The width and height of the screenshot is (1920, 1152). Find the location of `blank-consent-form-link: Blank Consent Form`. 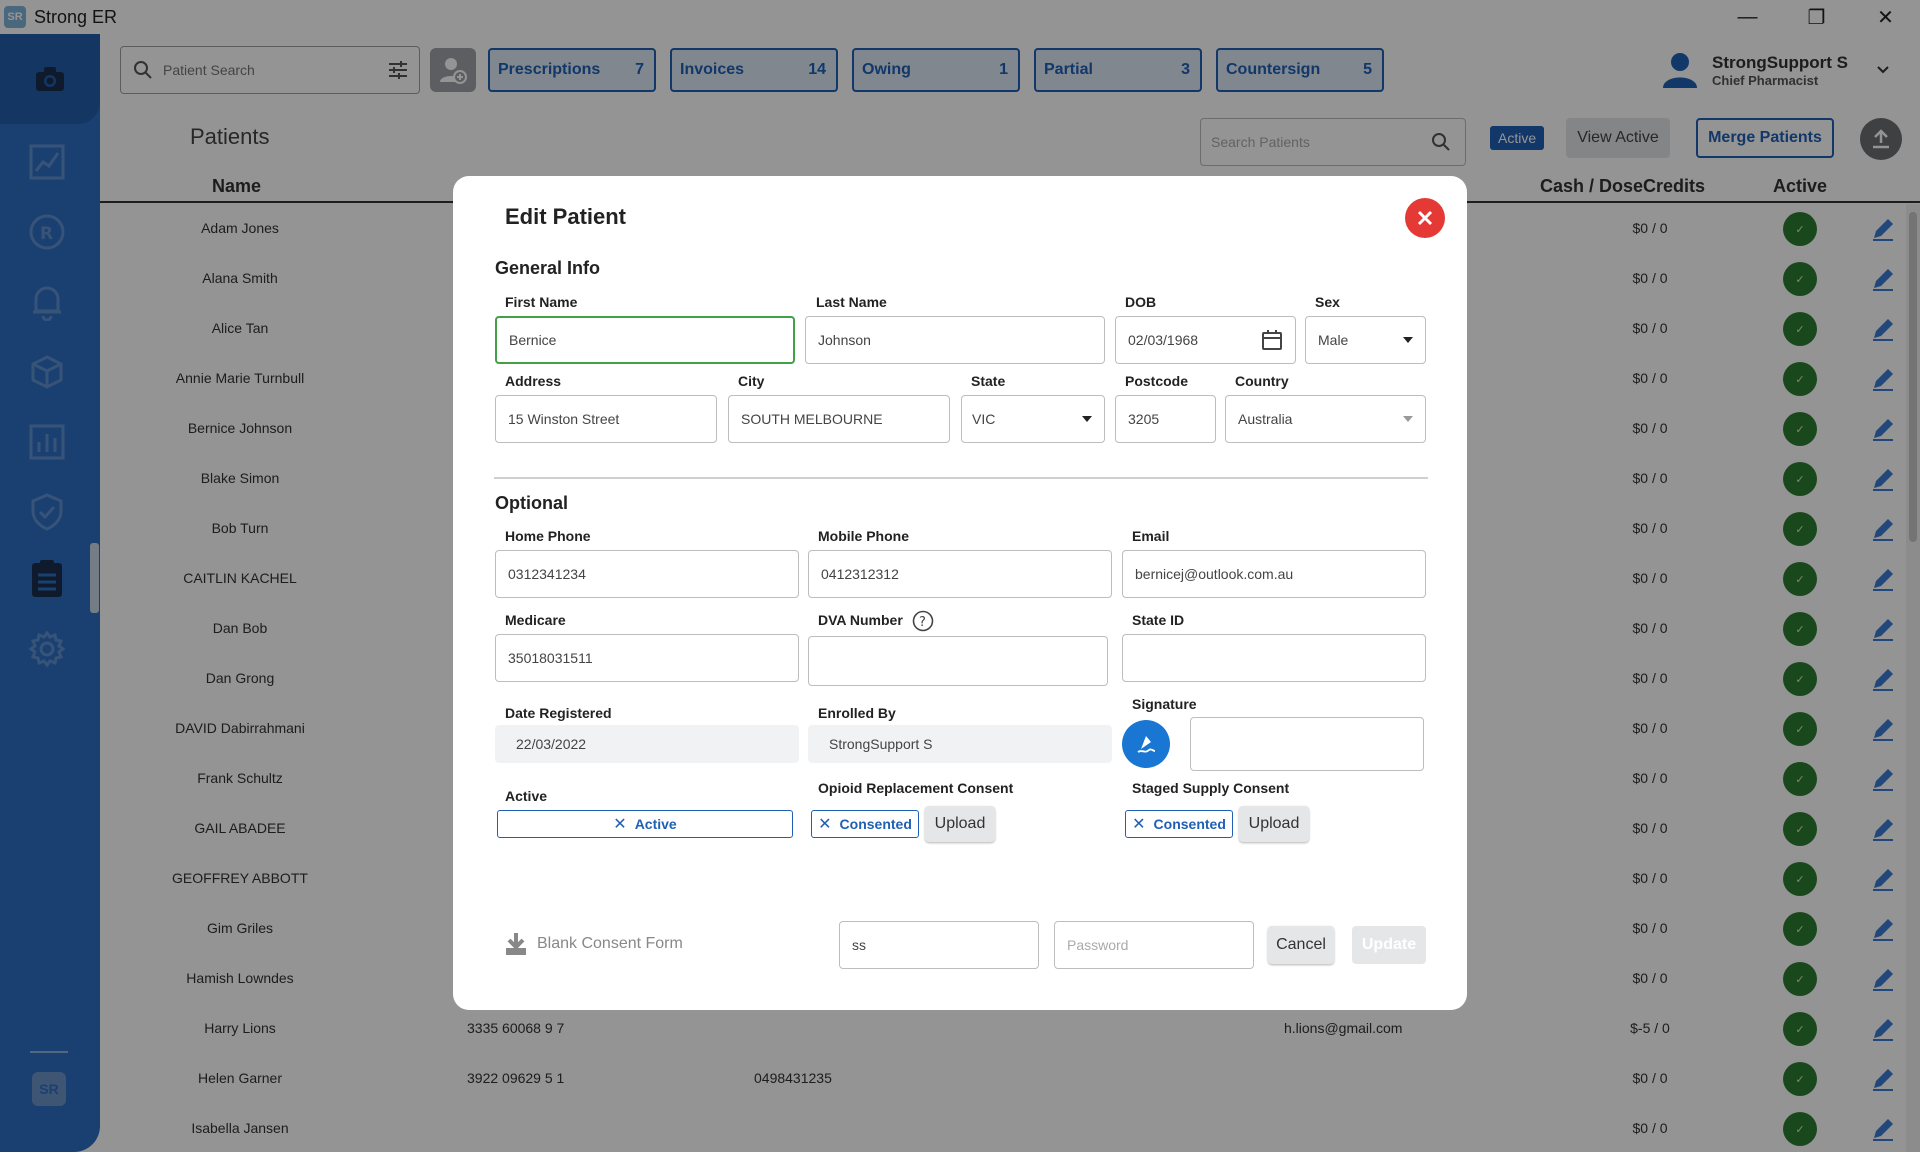

blank-consent-form-link: Blank Consent Form is located at coordinates (594, 944).